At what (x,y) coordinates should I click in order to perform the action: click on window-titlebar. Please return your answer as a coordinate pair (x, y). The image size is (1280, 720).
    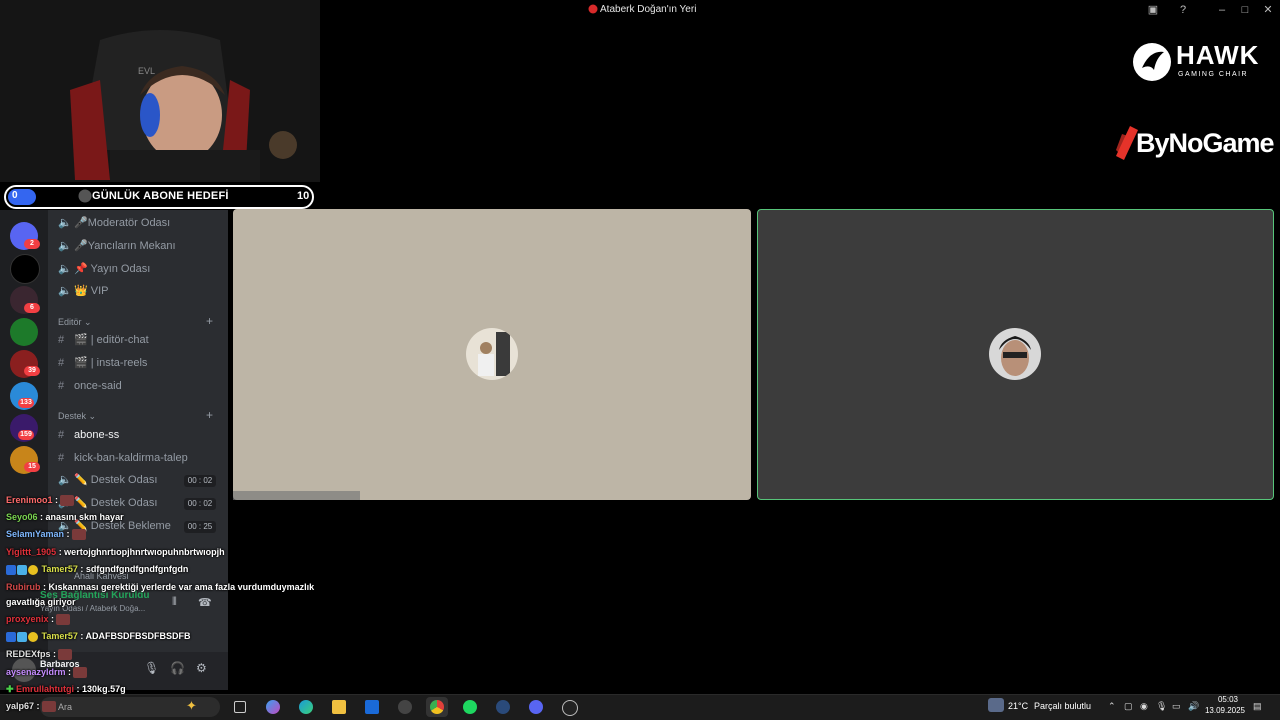
    Looking at the image, I should click on (800, 11).